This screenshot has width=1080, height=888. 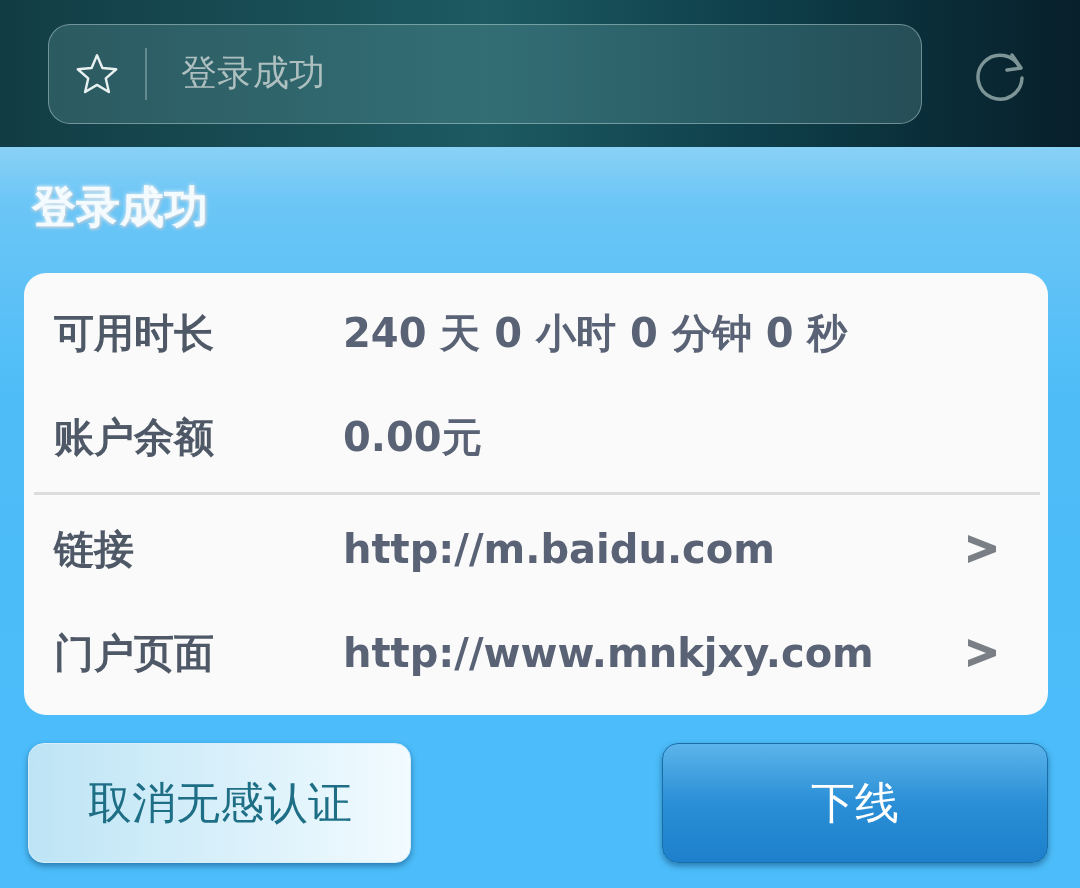 What do you see at coordinates (652, 653) in the screenshot?
I see `link-text: http://www.mnkjxy.com` at bounding box center [652, 653].